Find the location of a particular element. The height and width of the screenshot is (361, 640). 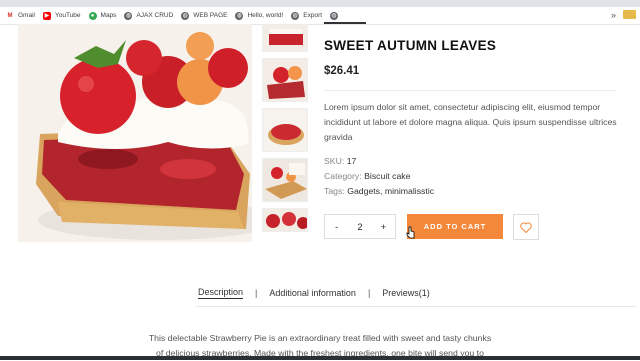

product-price: $26.41 is located at coordinates (342, 71).